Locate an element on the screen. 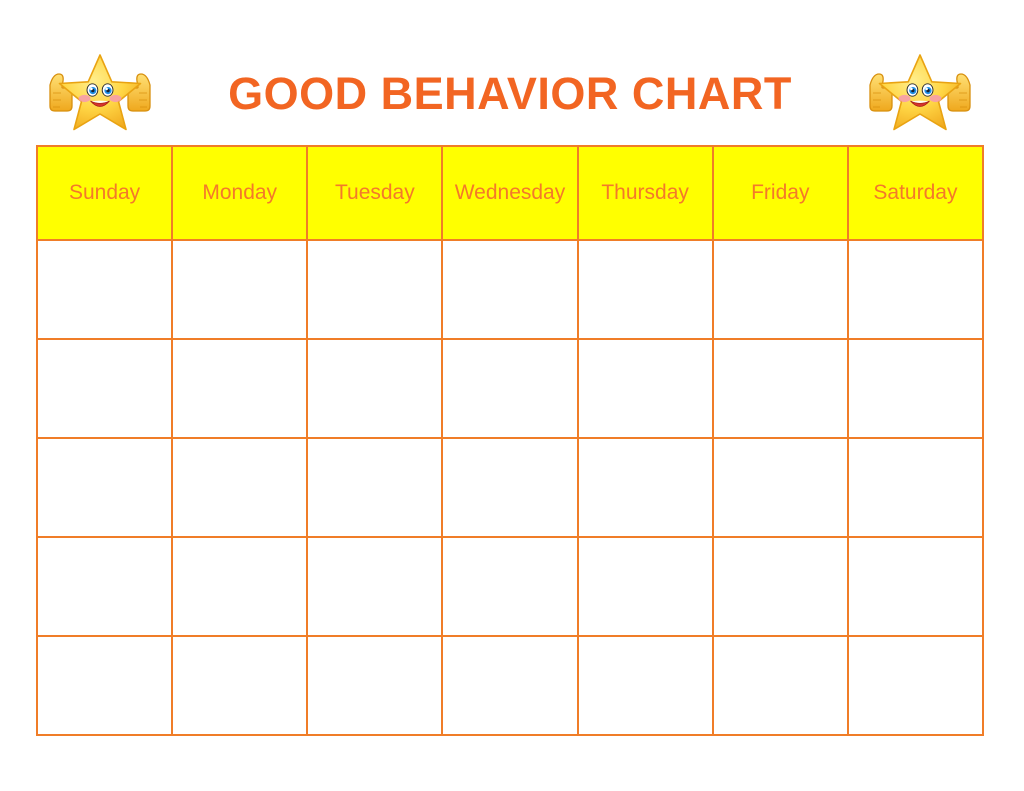  page-title: GOOD BEHAVIOR CHART is located at coordinates (510, 93).